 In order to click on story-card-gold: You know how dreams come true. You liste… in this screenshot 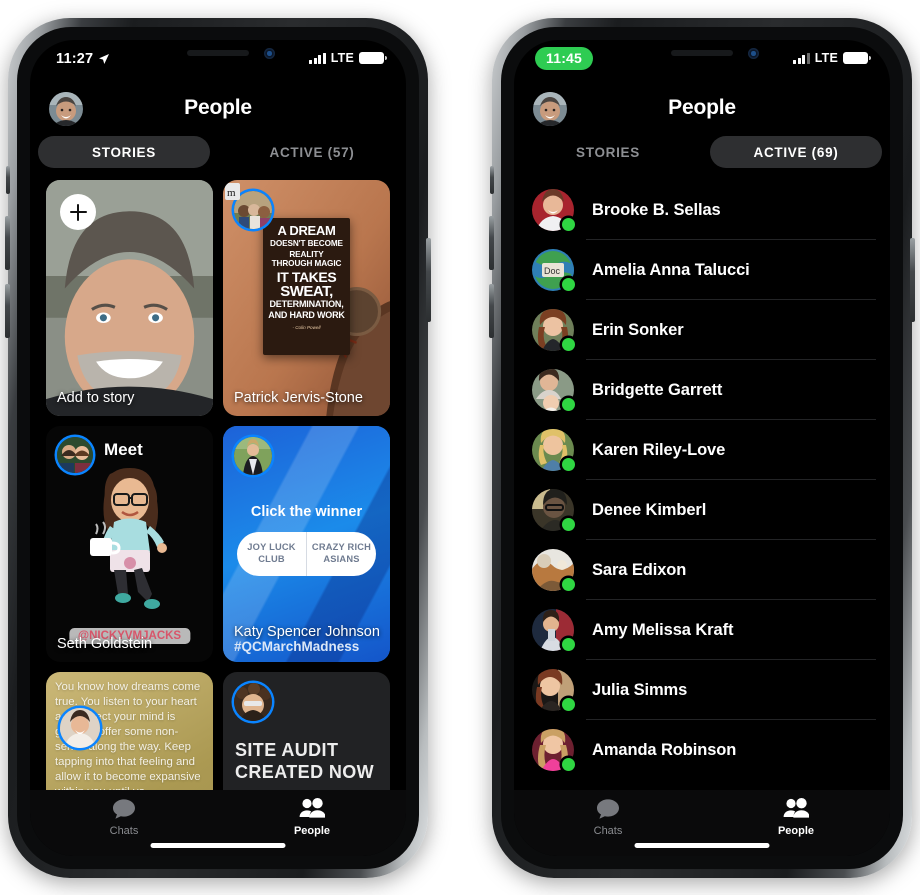, I will do `click(129, 731)`.